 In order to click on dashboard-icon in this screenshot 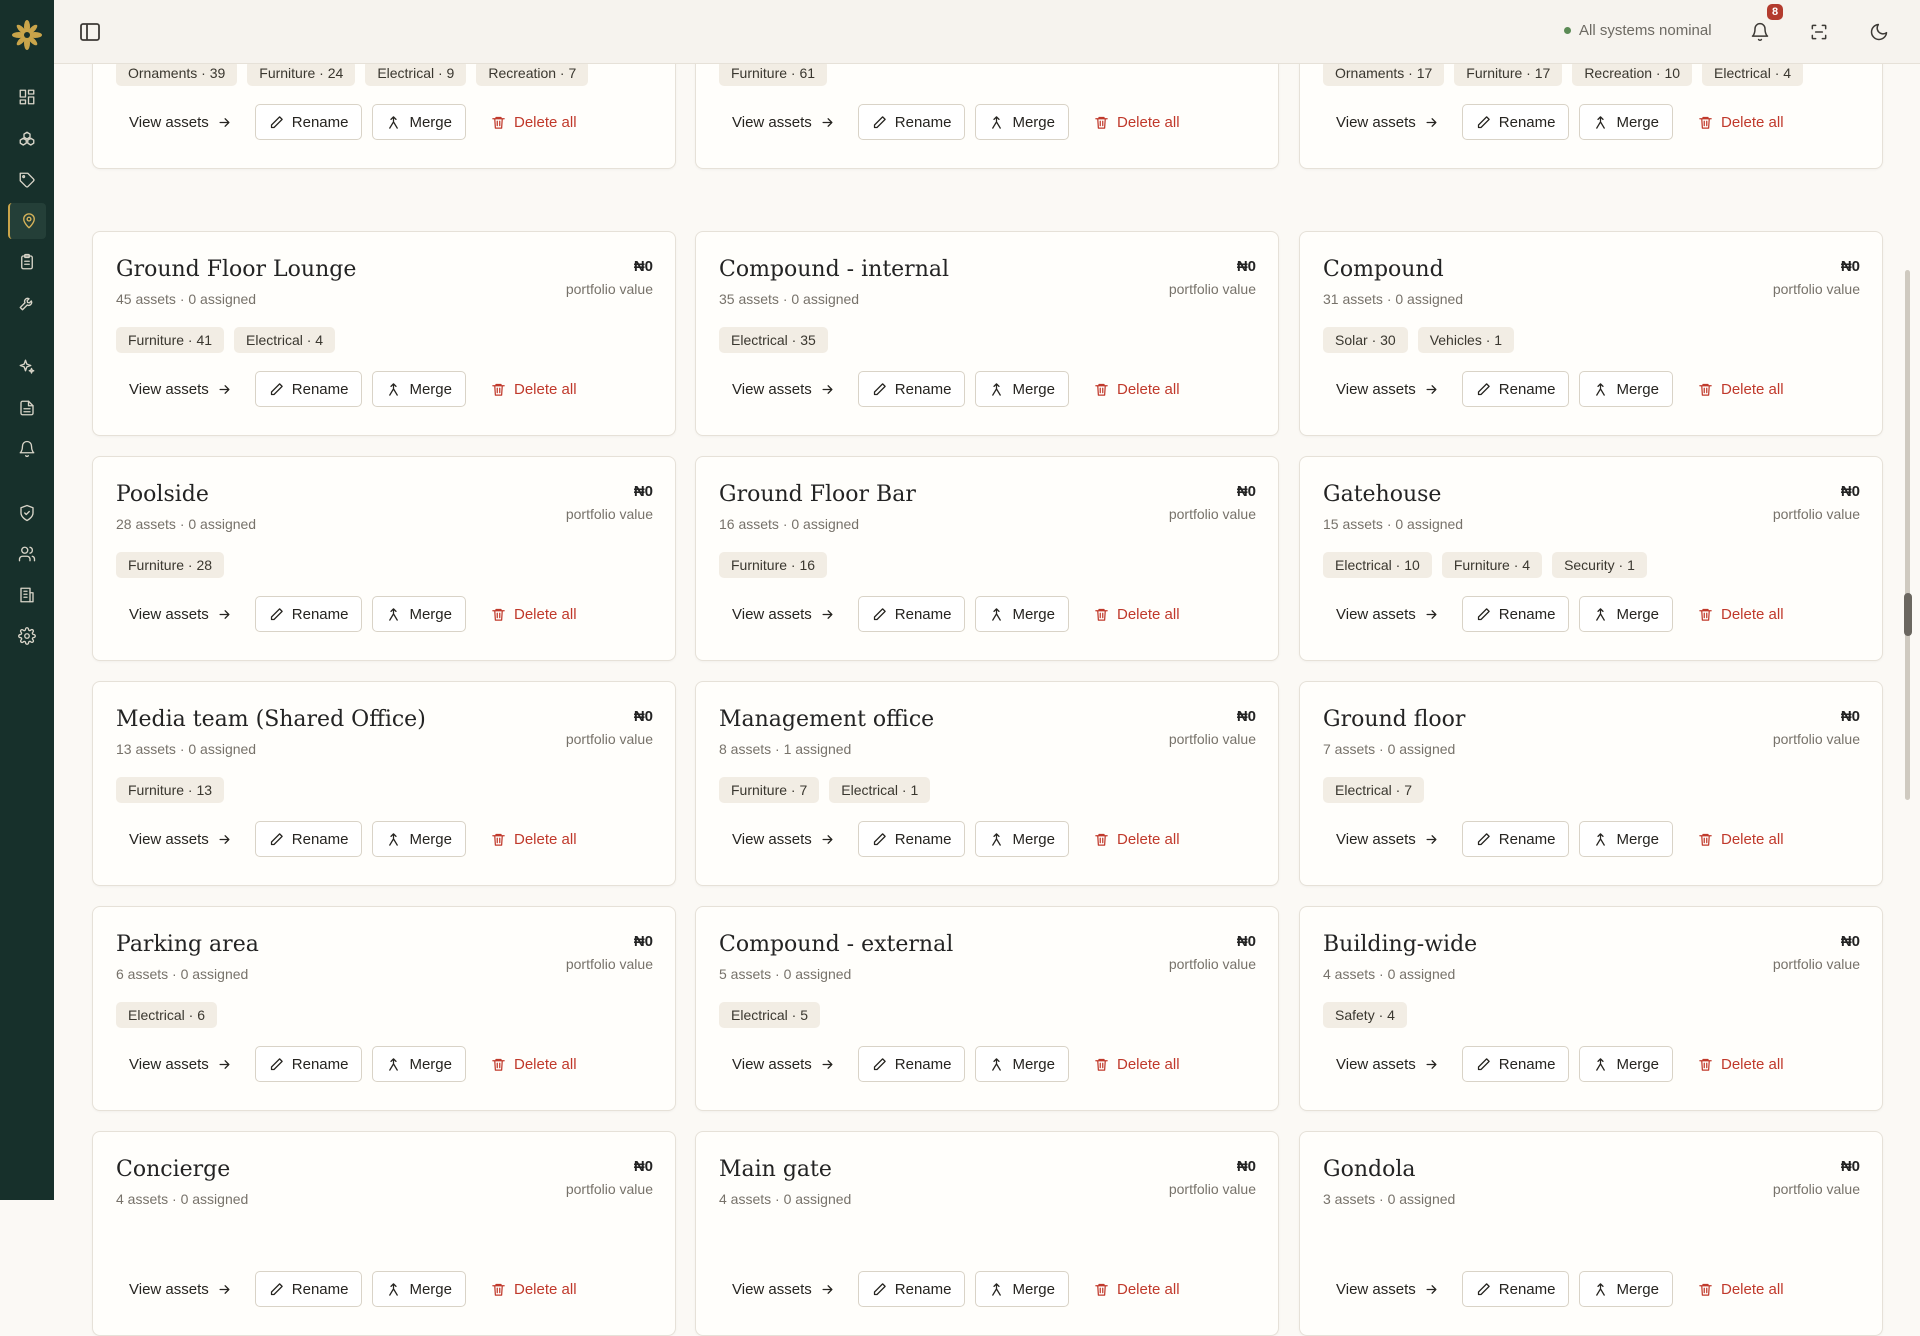, I will do `click(27, 97)`.